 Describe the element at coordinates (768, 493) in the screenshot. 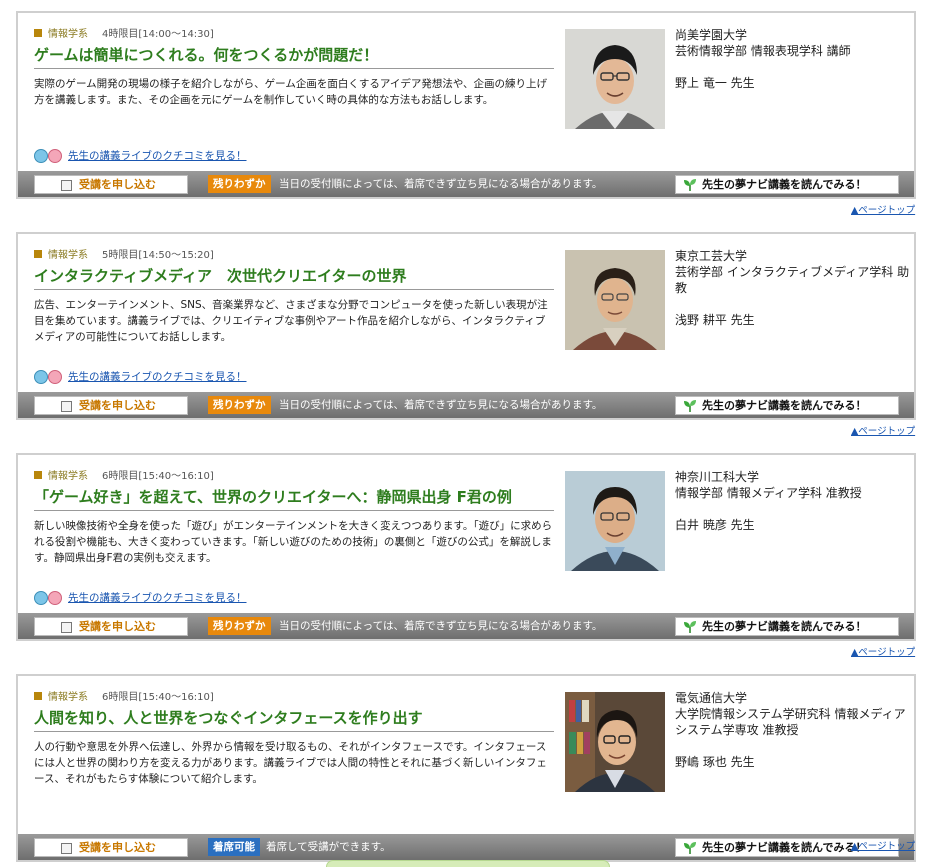

I see `department-name: 情報学部 情報メディア学科 准教授` at that location.